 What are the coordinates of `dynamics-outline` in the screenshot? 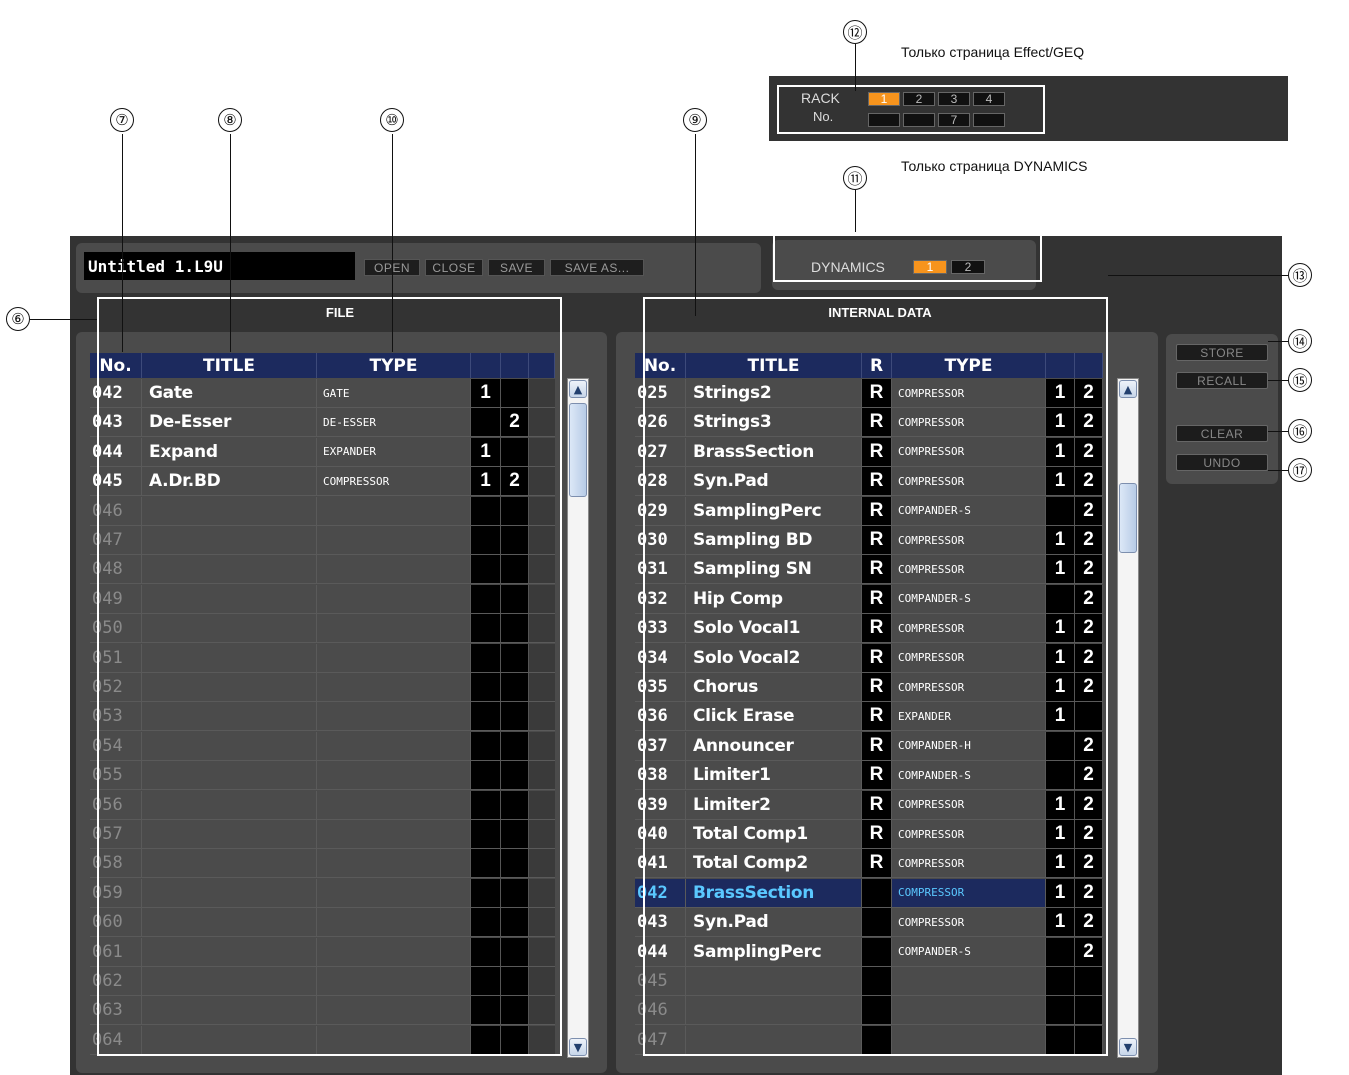 It's located at (907, 256).